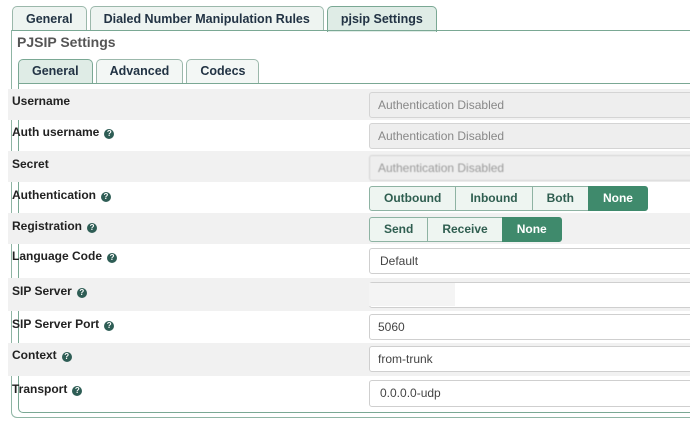  What do you see at coordinates (63, 132) in the screenshot?
I see `auth-username-label: Auth username?` at bounding box center [63, 132].